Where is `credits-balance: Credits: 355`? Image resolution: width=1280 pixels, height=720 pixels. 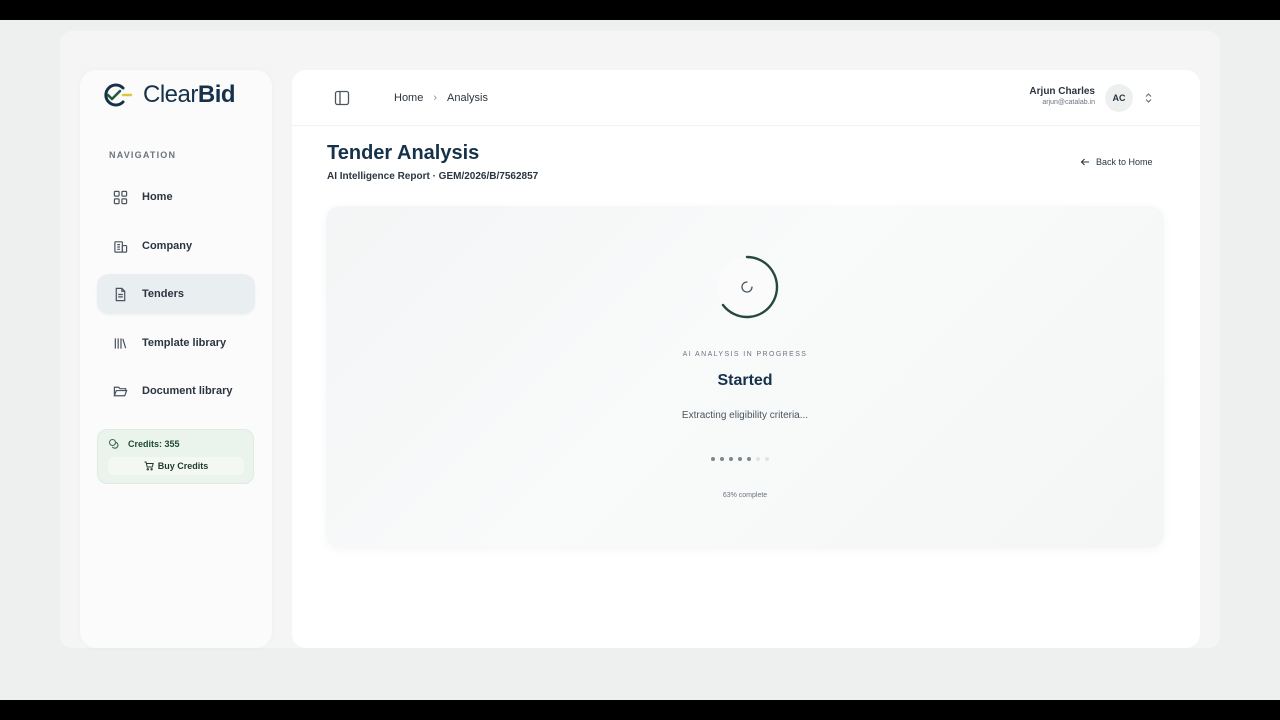 credits-balance: Credits: 355 is located at coordinates (144, 444).